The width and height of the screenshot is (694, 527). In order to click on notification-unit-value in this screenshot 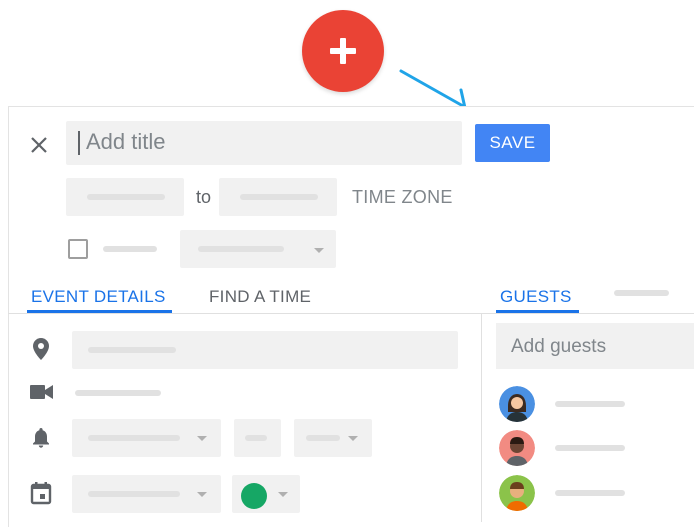, I will do `click(323, 438)`.